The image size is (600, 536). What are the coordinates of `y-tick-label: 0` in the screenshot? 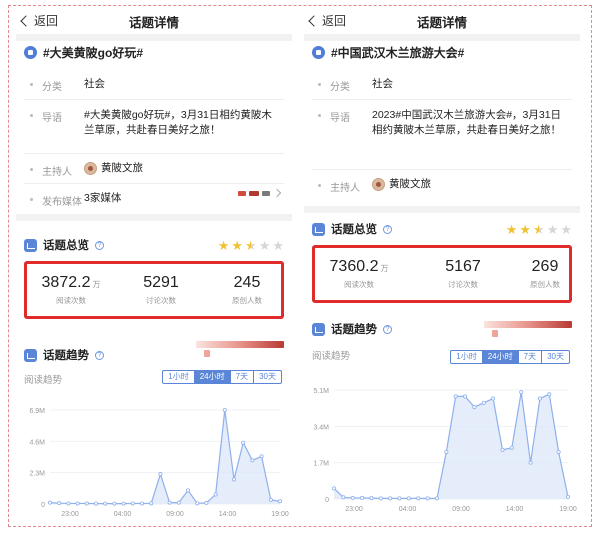 It's located at (327, 500).